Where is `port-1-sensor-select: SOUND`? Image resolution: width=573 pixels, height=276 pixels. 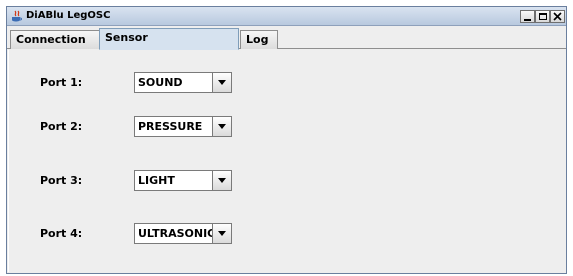
port-1-sensor-select: SOUND is located at coordinates (183, 82).